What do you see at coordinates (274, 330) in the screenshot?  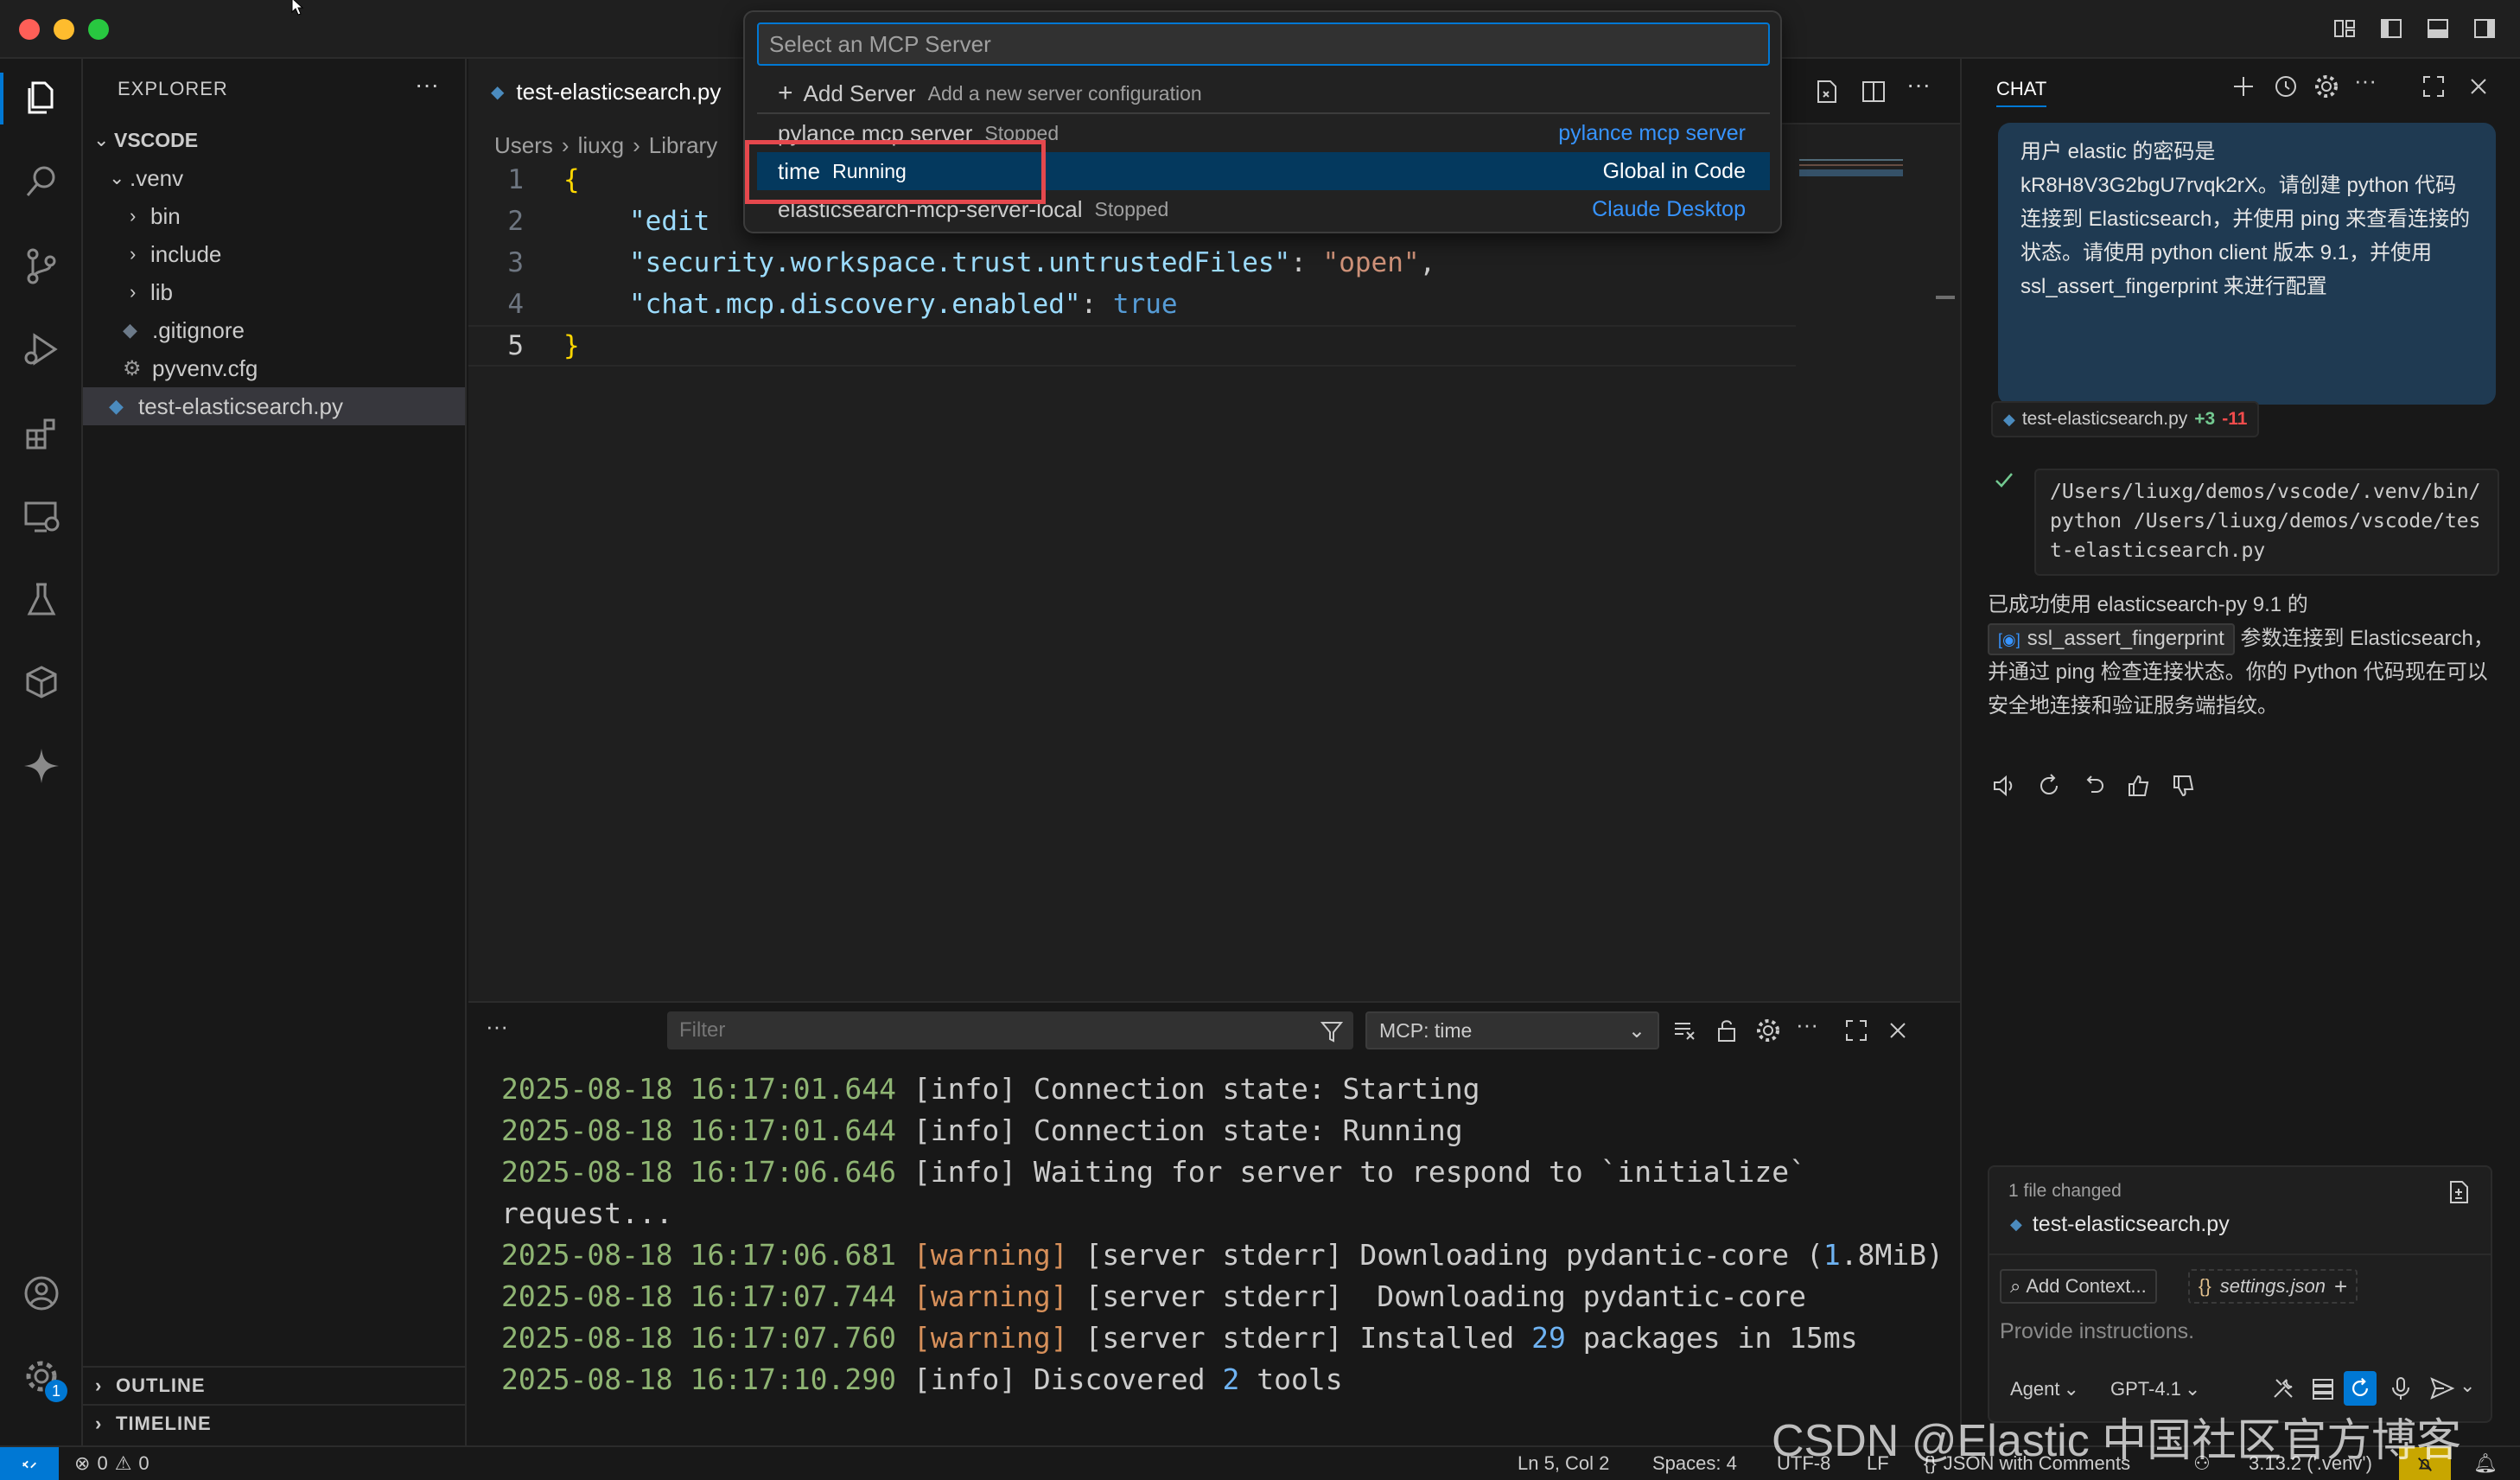 I see `tree-item-gitignore: ◆ .gitignore` at bounding box center [274, 330].